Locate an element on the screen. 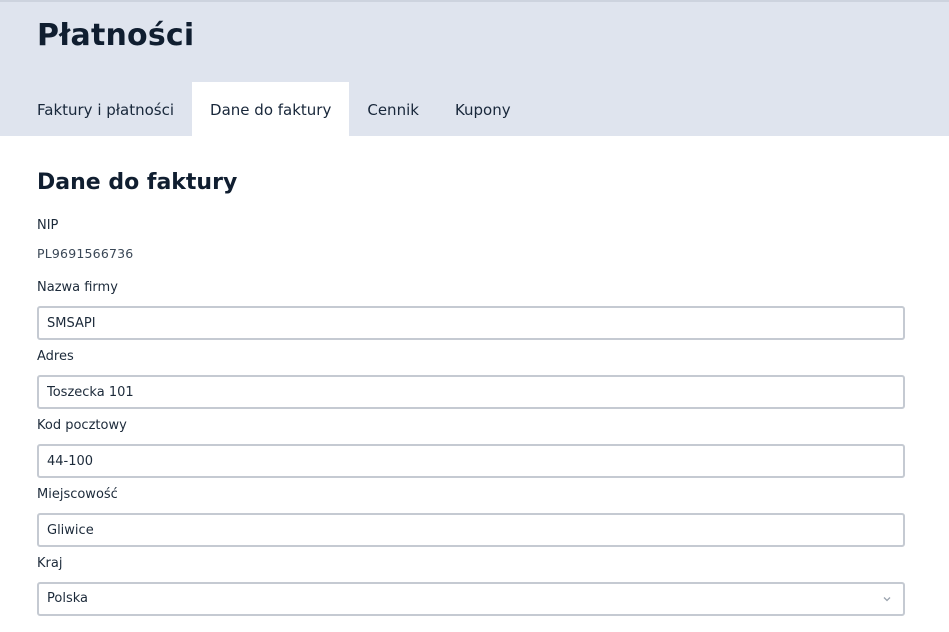  company-name-label: Nazwa firmy is located at coordinates (77, 287).